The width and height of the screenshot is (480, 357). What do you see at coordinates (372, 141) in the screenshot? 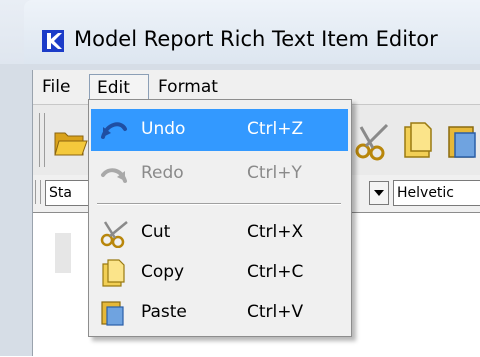
I see `cut-toolbar-icon` at bounding box center [372, 141].